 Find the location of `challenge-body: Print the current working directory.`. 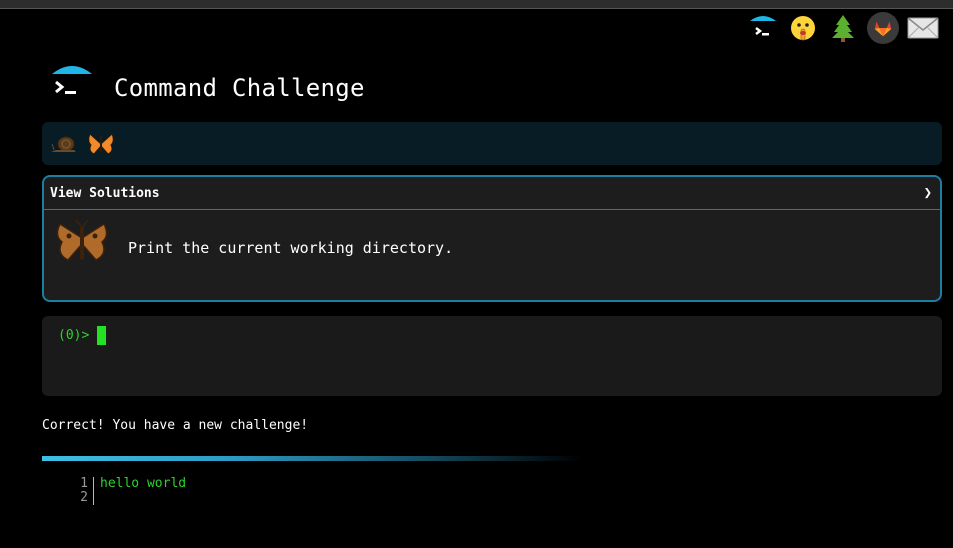

challenge-body: Print the current working directory. is located at coordinates (492, 239).